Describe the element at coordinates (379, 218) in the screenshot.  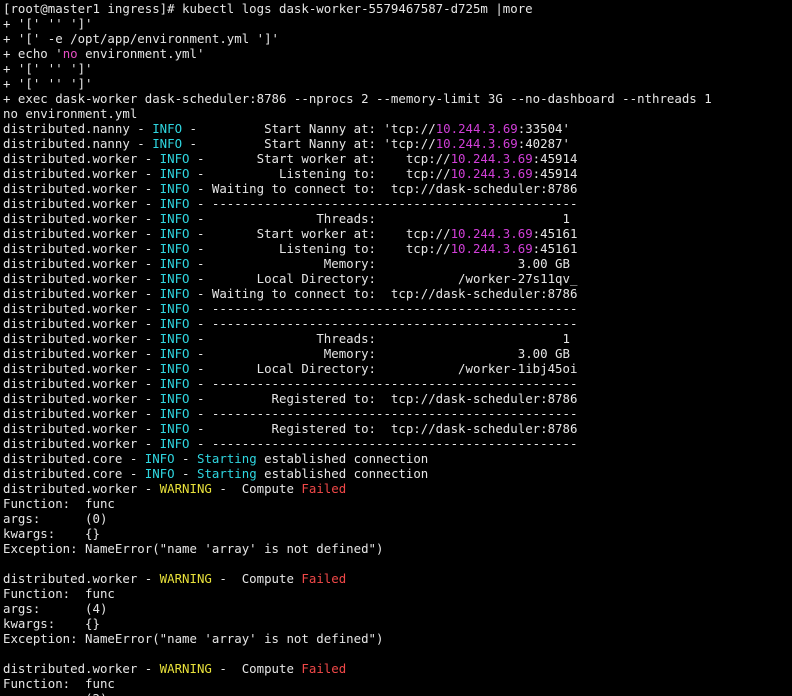
I see `terminal-text-segment: - Threads: 1` at that location.